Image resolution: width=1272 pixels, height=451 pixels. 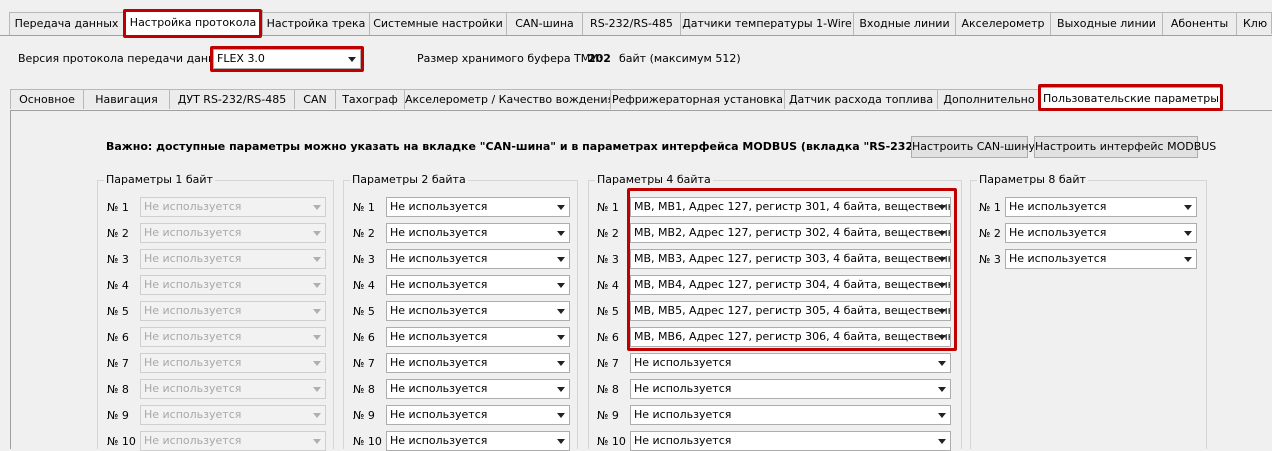 What do you see at coordinates (370, 99) in the screenshot?
I see `subtab-tachograph: Тахограф` at bounding box center [370, 99].